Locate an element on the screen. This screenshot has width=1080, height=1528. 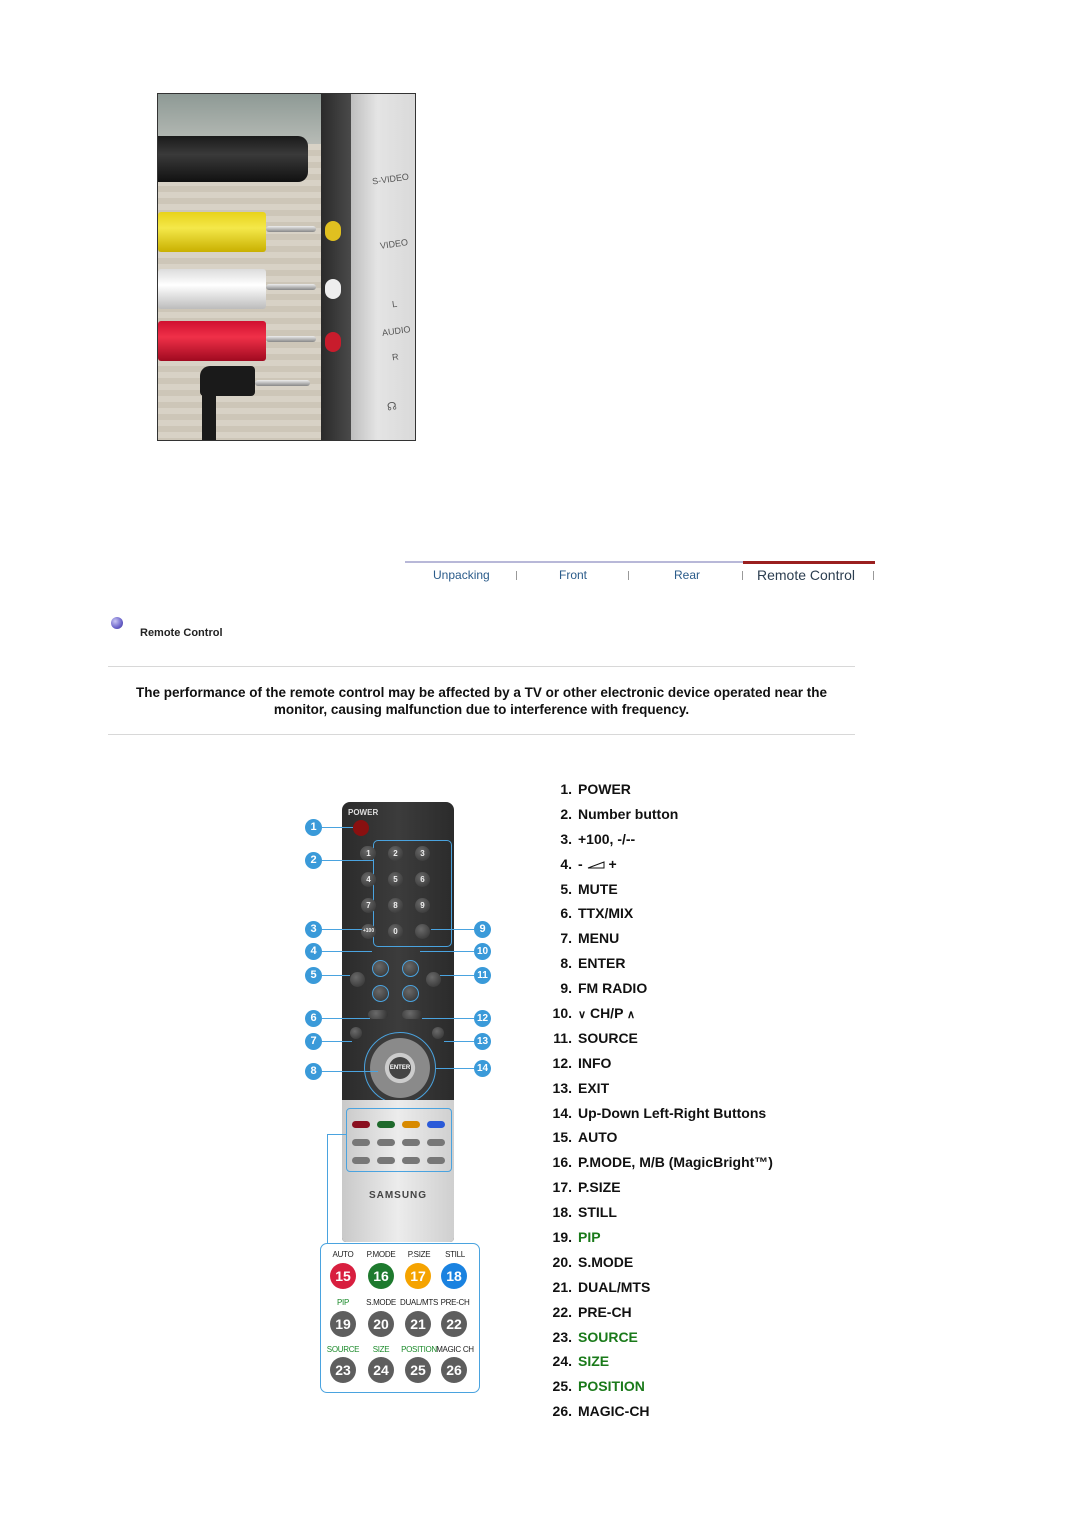
section-tabs: Unpacking Front Rear Remote Control is located at coordinates (640, 576).